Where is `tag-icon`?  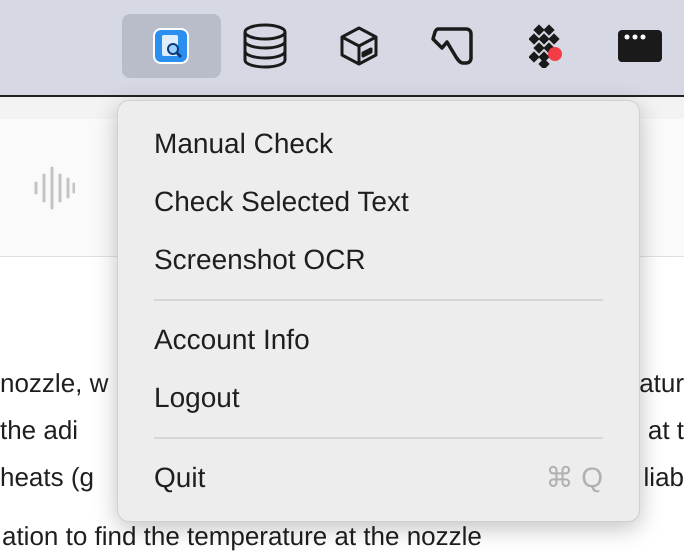 tag-icon is located at coordinates (452, 46).